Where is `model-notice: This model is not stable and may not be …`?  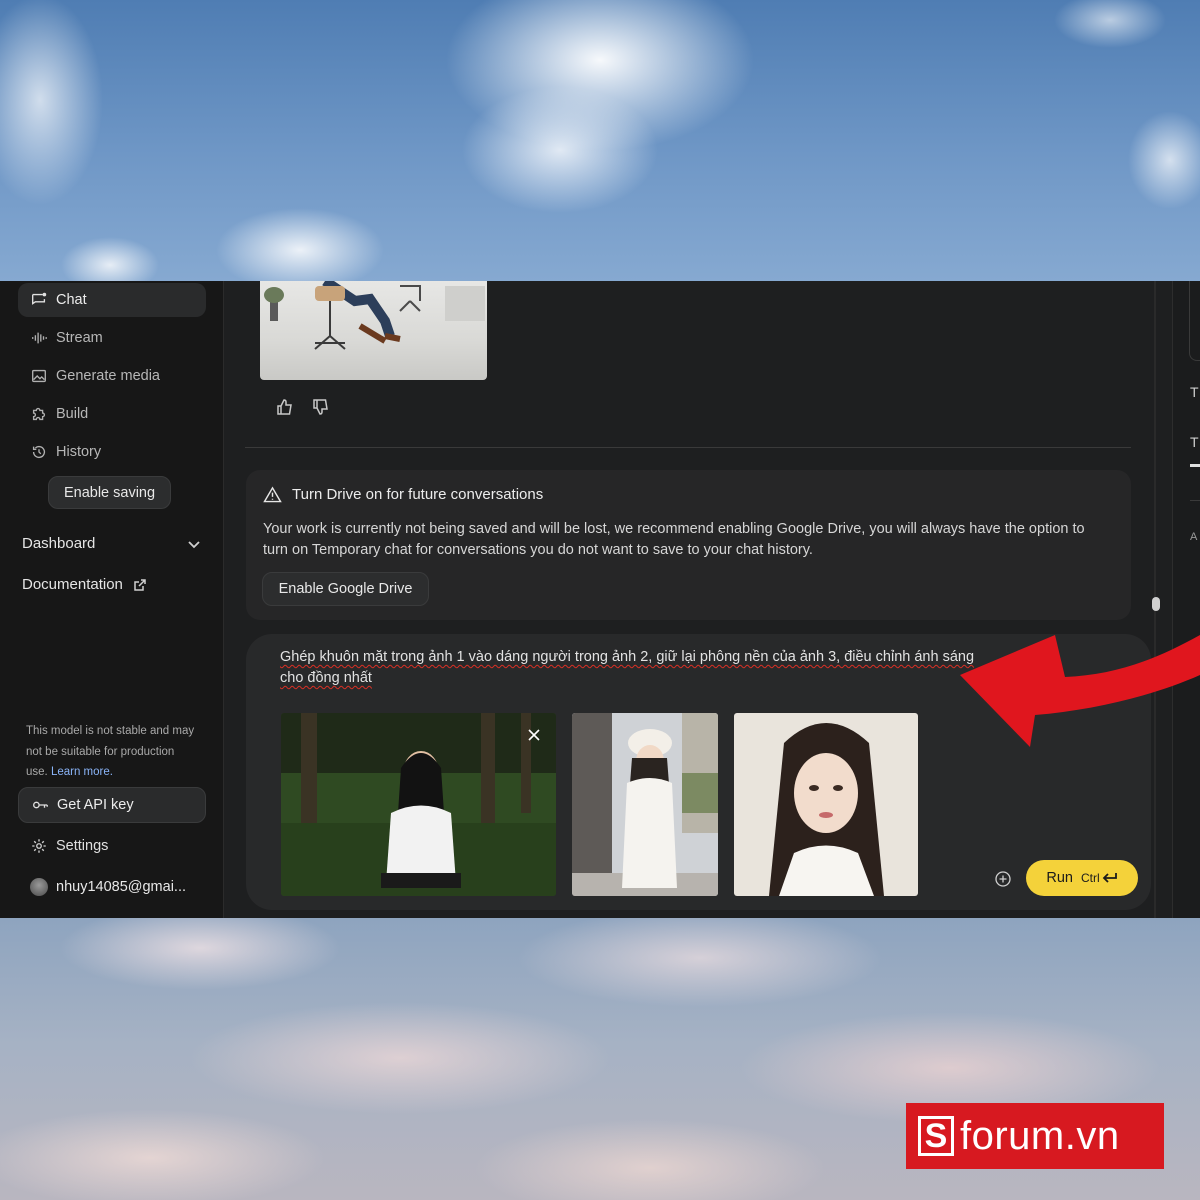 model-notice: This model is not stable and may not be … is located at coordinates (111, 752).